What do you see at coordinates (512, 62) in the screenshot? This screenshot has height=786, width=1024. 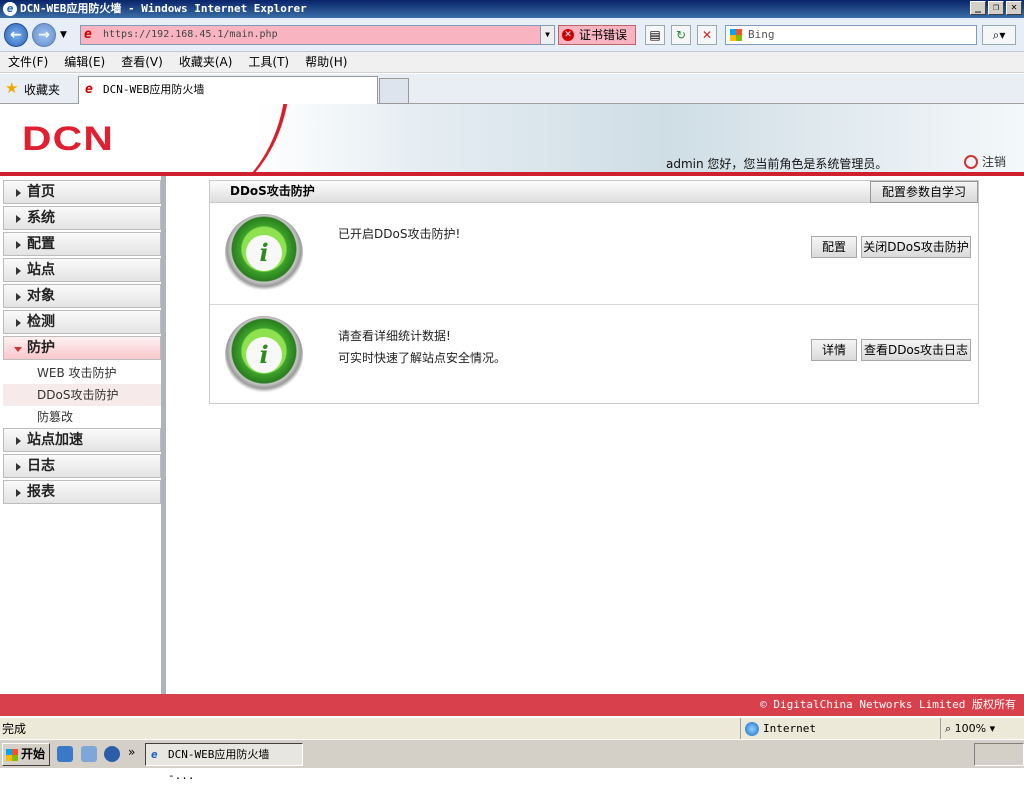 I see `menu-bar: 文件(F) 编辑(E) 查看(V) 收藏夹(A) 工具(T) 帮助(H)` at bounding box center [512, 62].